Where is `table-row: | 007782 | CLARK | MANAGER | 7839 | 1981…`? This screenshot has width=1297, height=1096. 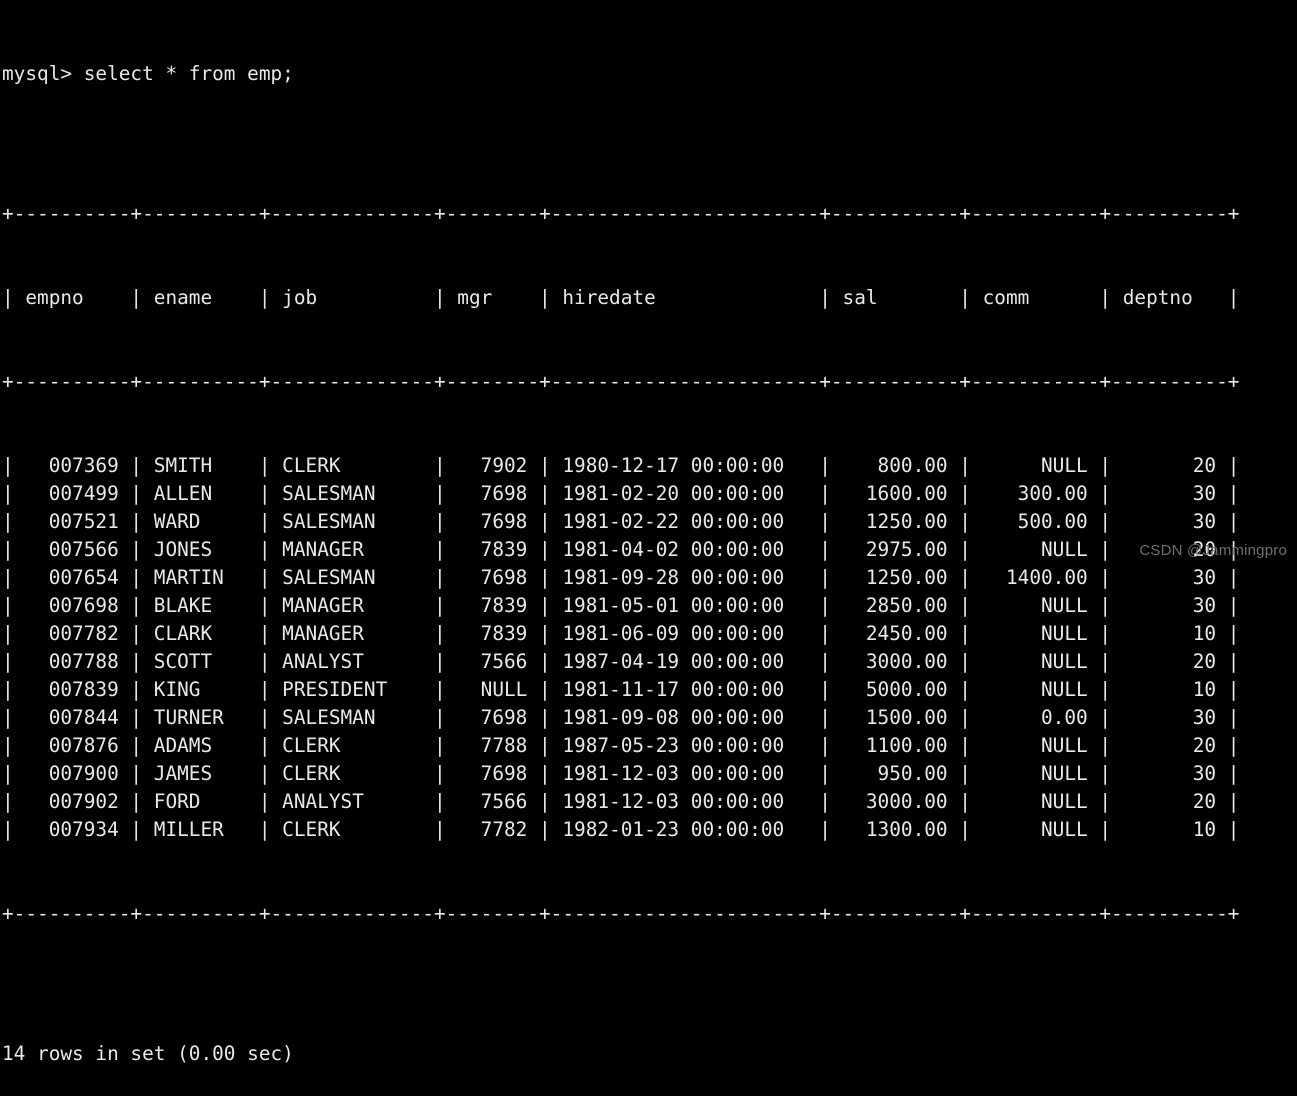
table-row: | 007782 | CLARK | MANAGER | 7839 | 1981… is located at coordinates (621, 633).